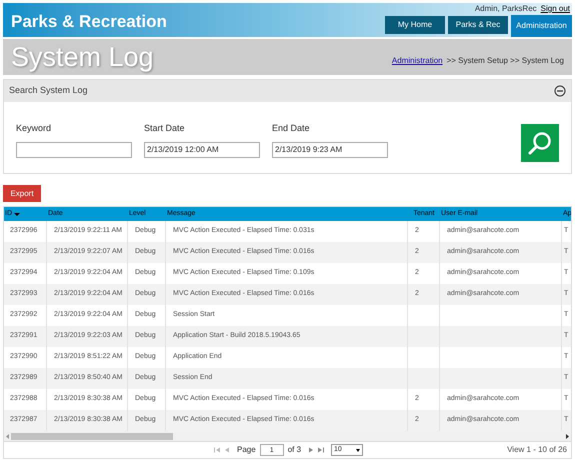  What do you see at coordinates (226, 450) in the screenshot?
I see `previous-page-icon` at bounding box center [226, 450].